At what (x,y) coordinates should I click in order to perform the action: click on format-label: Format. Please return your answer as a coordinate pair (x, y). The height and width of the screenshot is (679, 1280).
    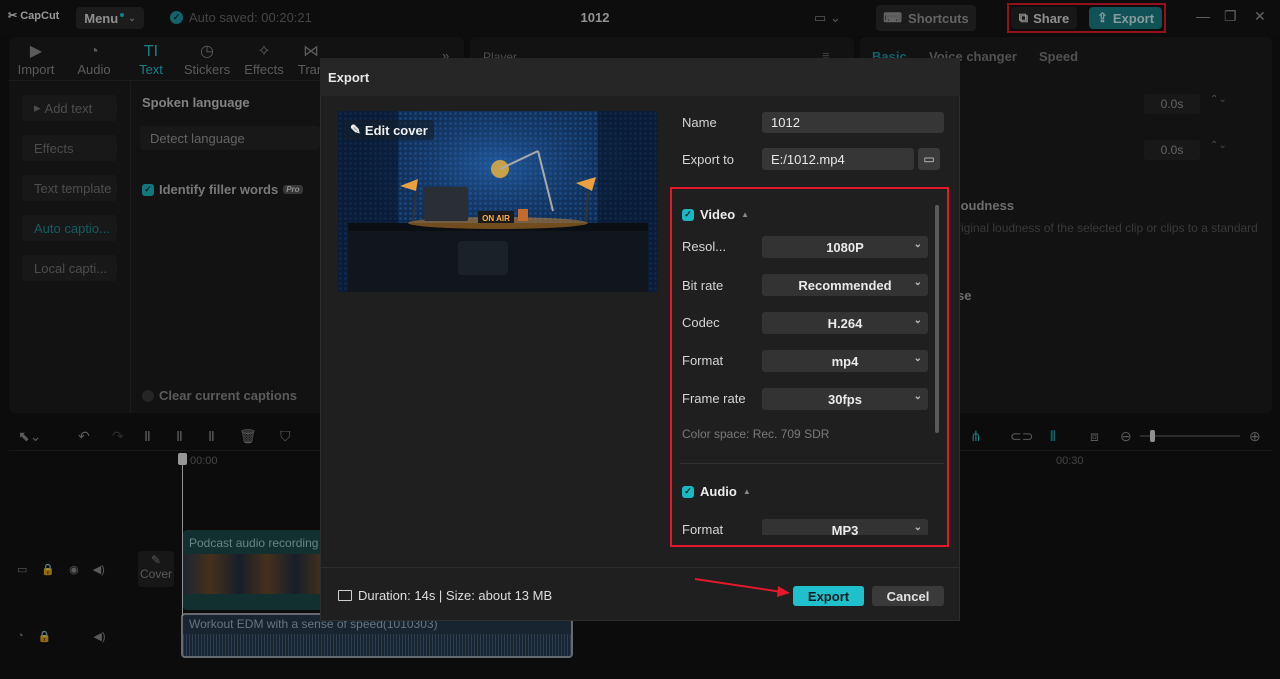
    Looking at the image, I should click on (703, 360).